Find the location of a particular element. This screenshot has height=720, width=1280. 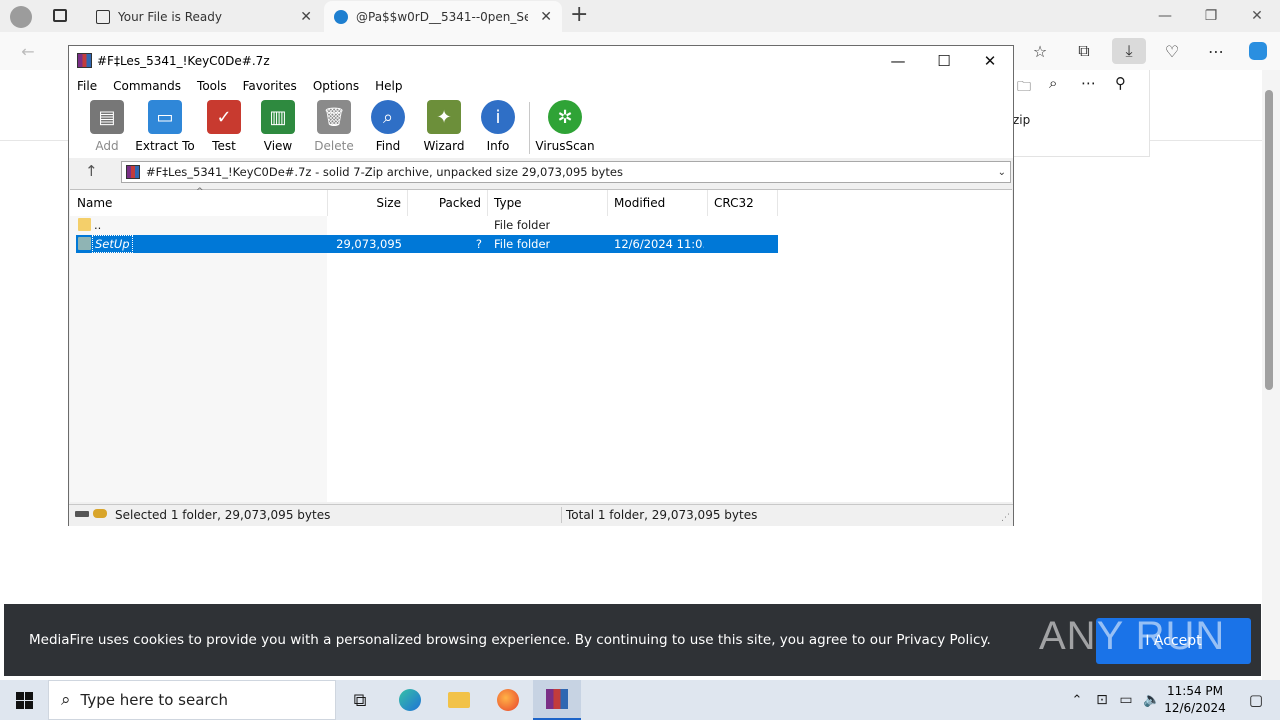

column-header-modified: Modified is located at coordinates (658, 203).